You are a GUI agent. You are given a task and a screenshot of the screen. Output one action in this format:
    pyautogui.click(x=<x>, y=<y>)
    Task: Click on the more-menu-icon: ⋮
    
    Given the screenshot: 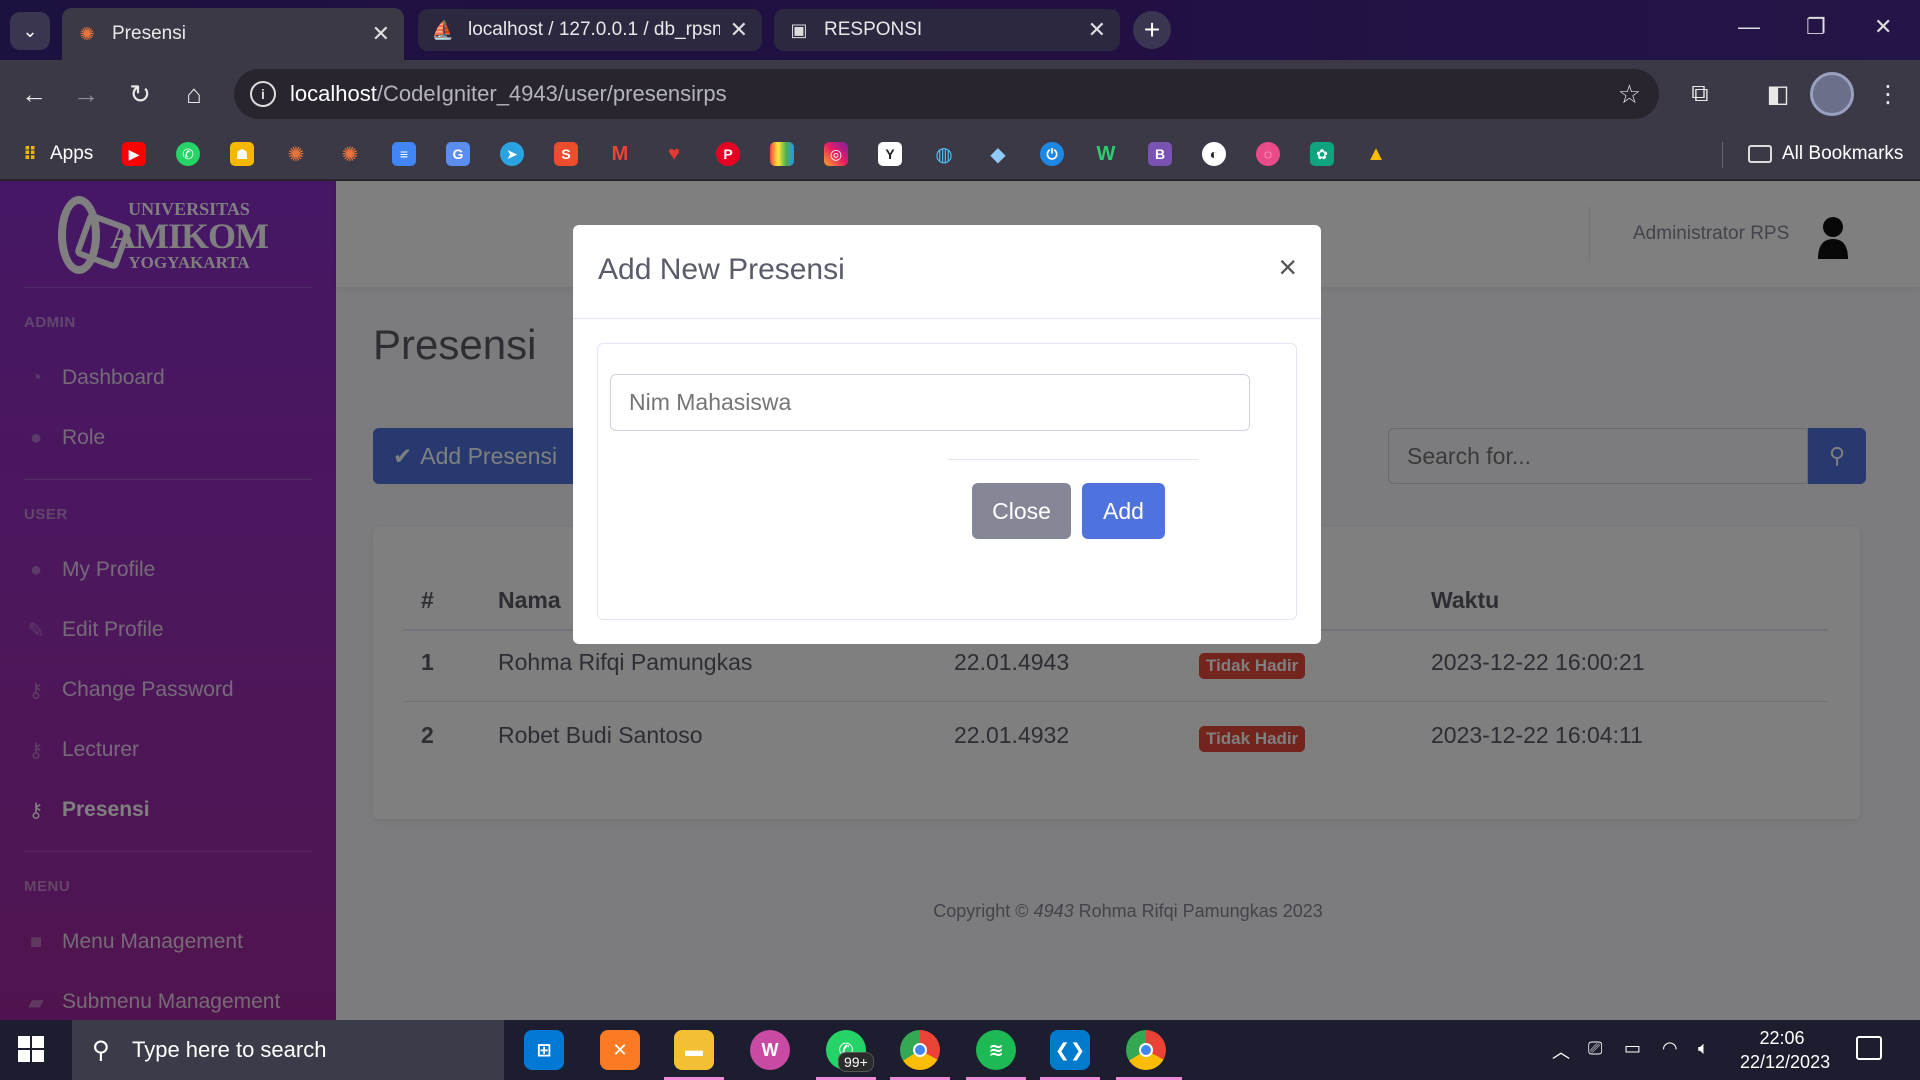 What is the action you would take?
    pyautogui.click(x=1888, y=94)
    